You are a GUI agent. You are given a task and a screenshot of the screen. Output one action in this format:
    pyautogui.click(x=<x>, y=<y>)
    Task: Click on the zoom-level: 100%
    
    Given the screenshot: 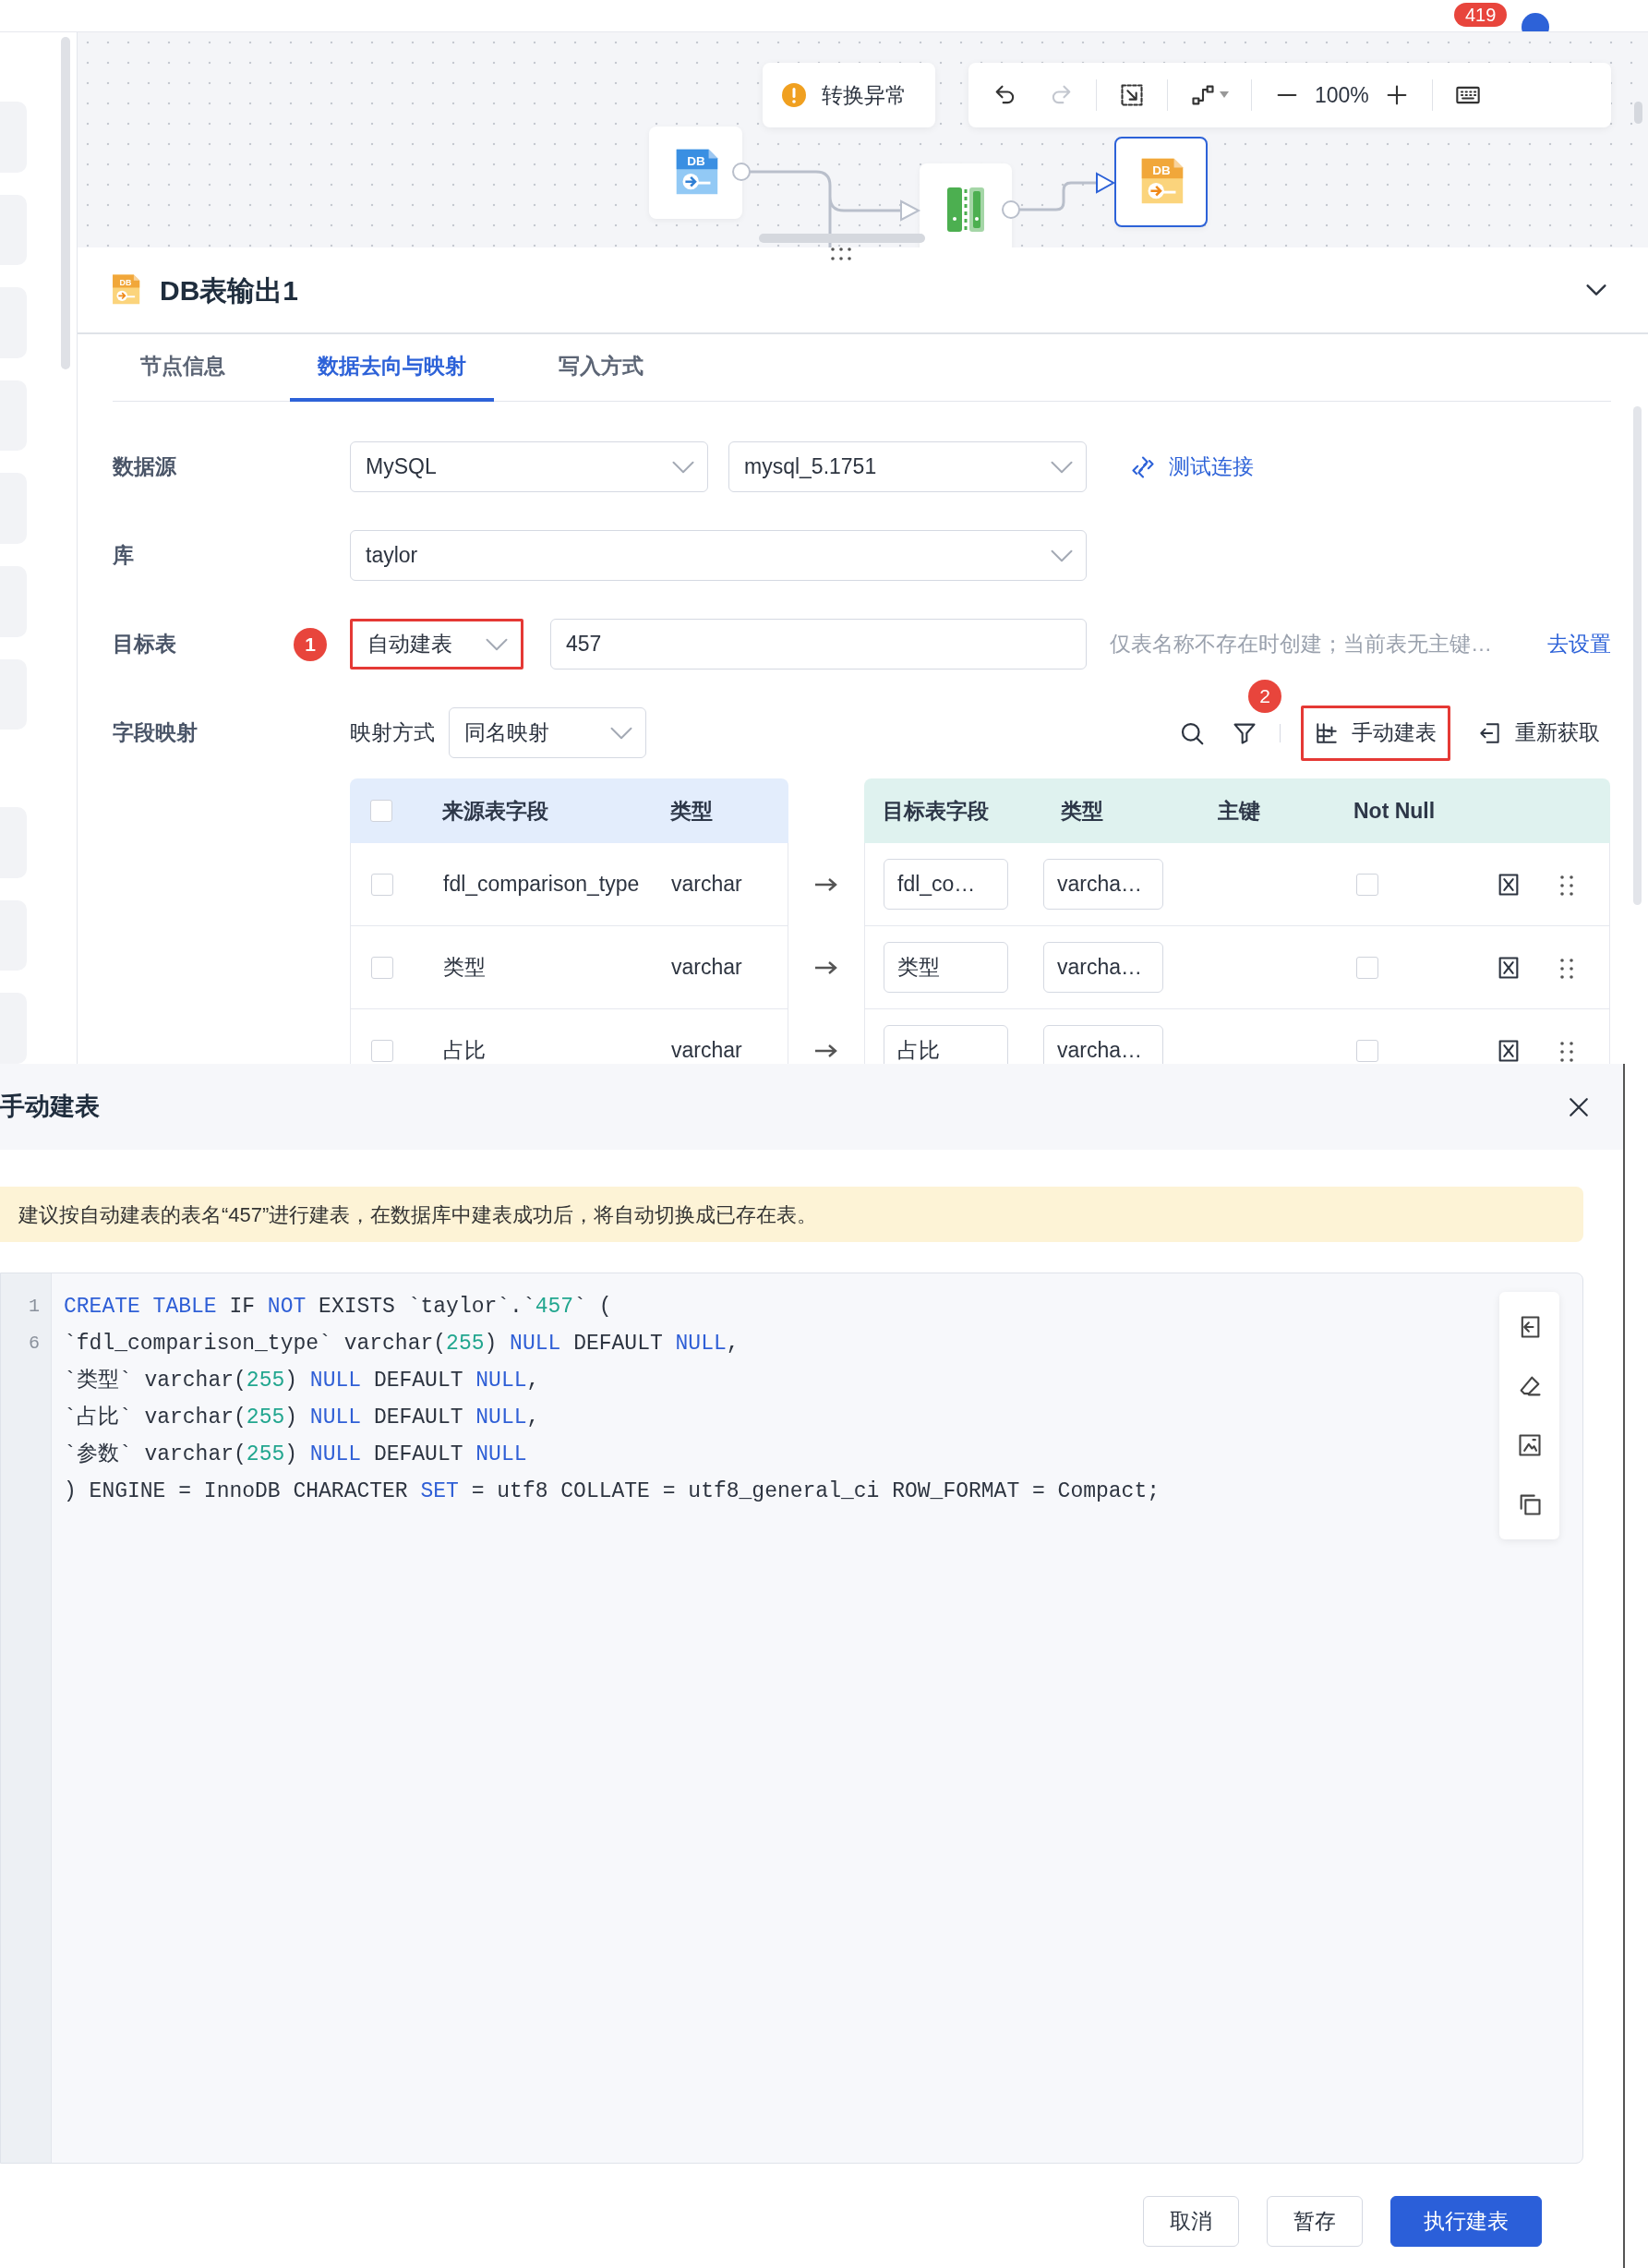 What is the action you would take?
    pyautogui.click(x=1342, y=95)
    